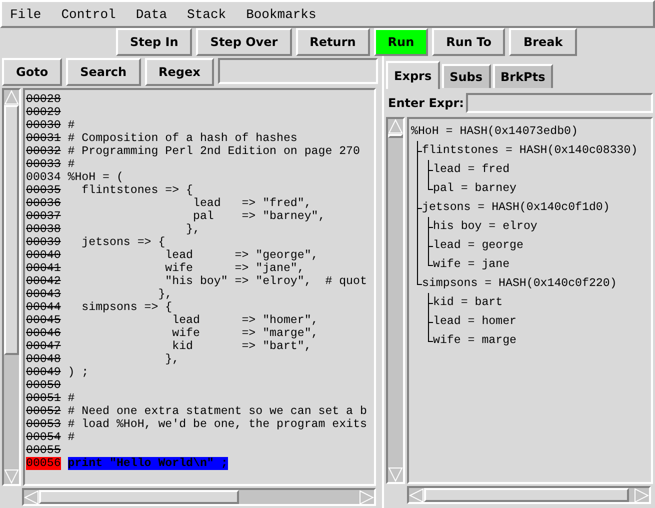 The height and width of the screenshot is (508, 655). Describe the element at coordinates (43, 164) in the screenshot. I see `line-number: 00033` at that location.